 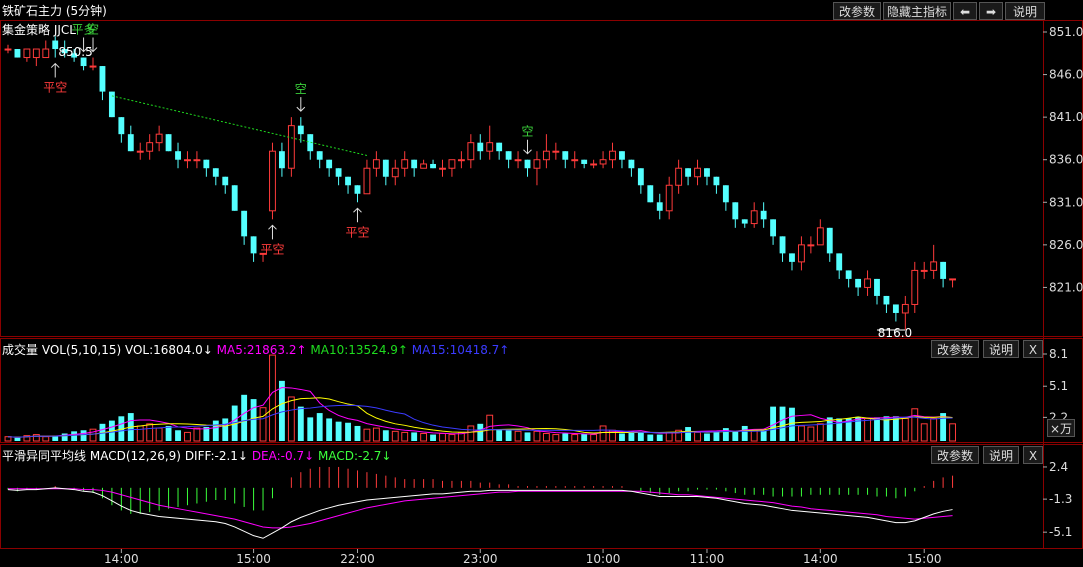 I want to click on macd-dea: DEA:-0.7↓, so click(x=283, y=456).